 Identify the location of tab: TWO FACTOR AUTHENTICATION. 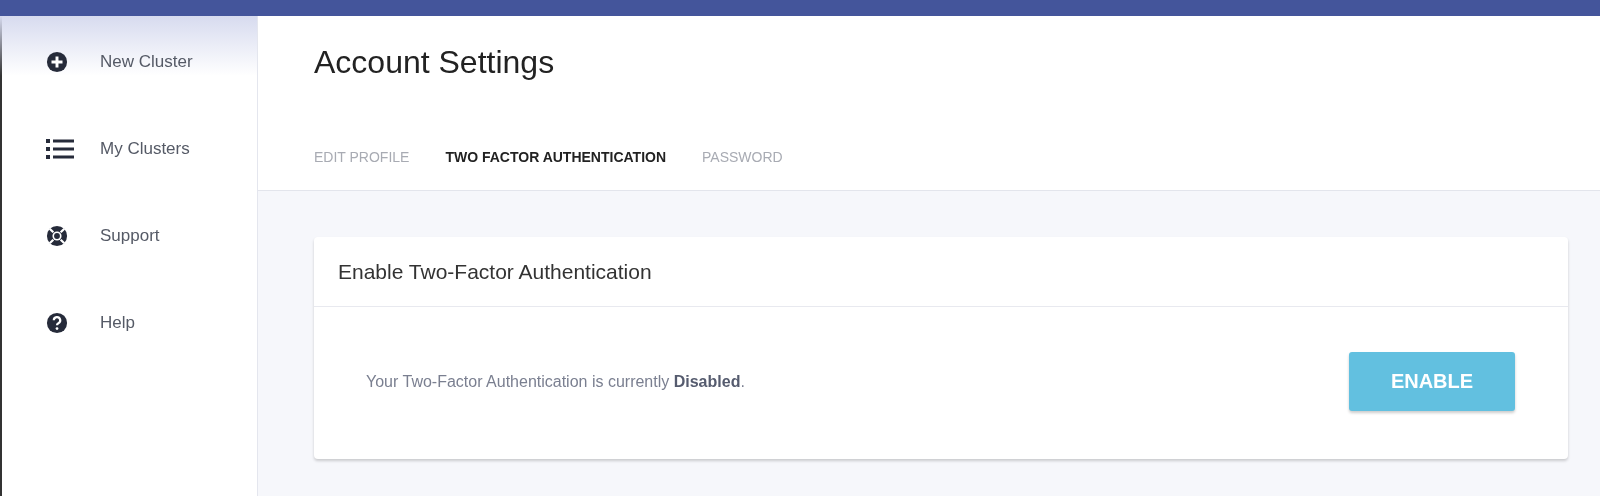
(556, 157).